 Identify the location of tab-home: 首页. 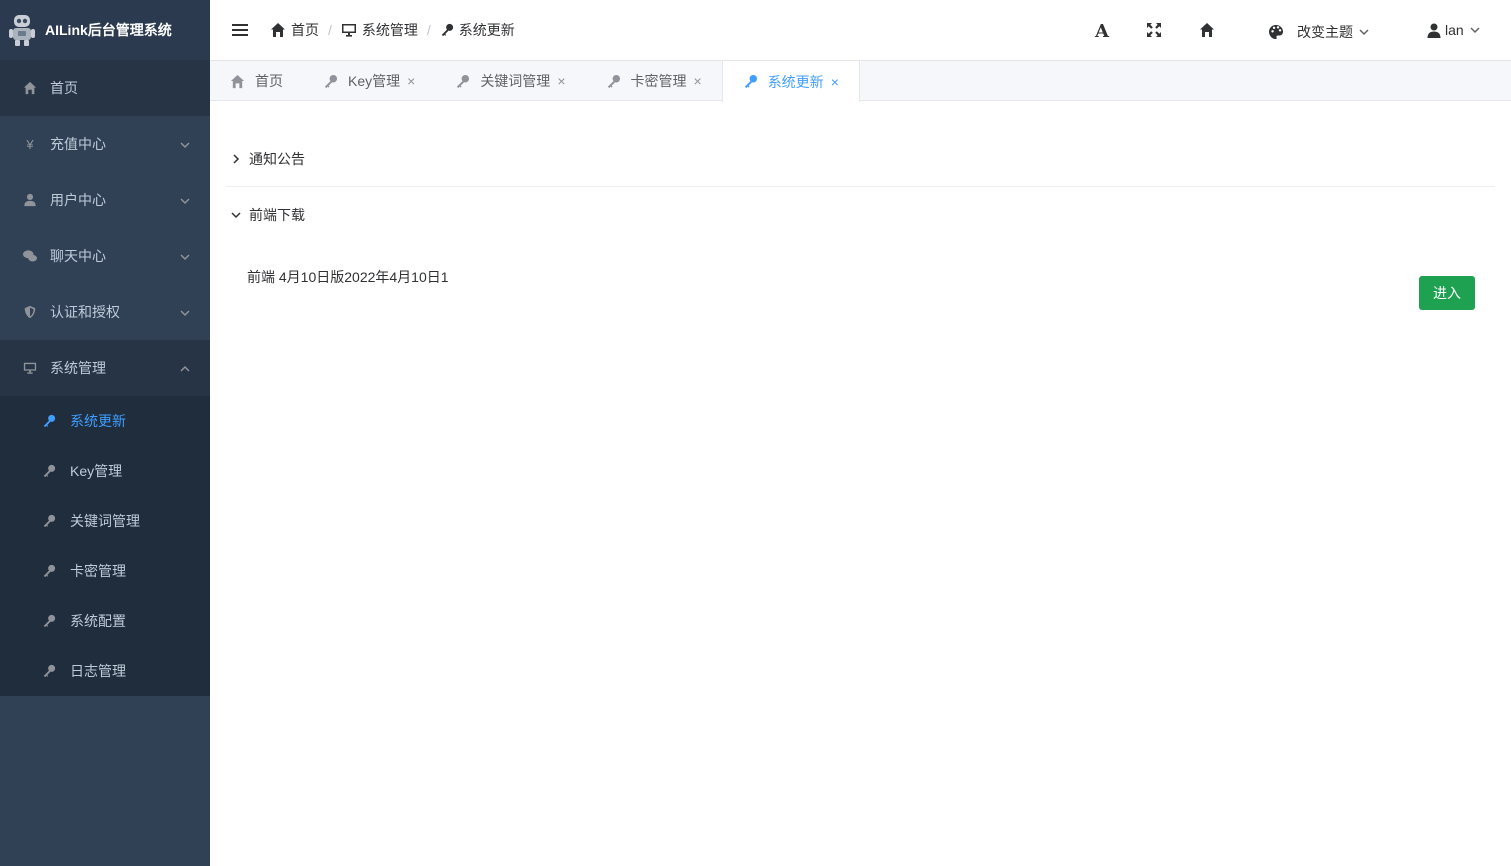
(256, 81).